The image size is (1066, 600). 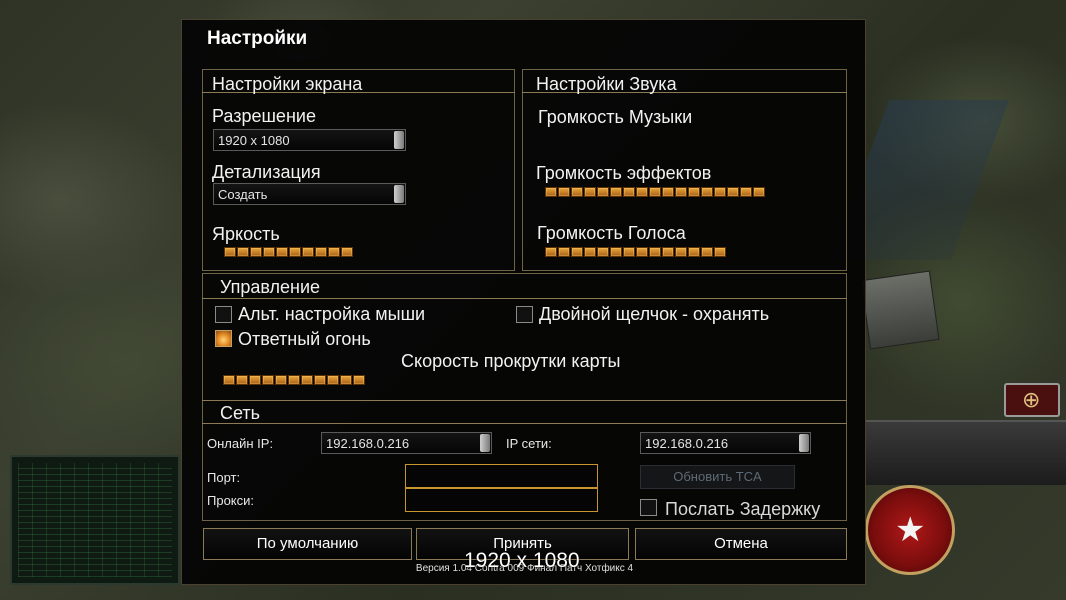 I want to click on voice-volume-label: Громкость Голоса, so click(x=611, y=233).